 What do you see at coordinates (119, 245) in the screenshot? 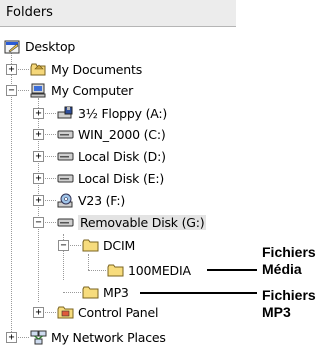
I see `tree-item-label: DCIM` at bounding box center [119, 245].